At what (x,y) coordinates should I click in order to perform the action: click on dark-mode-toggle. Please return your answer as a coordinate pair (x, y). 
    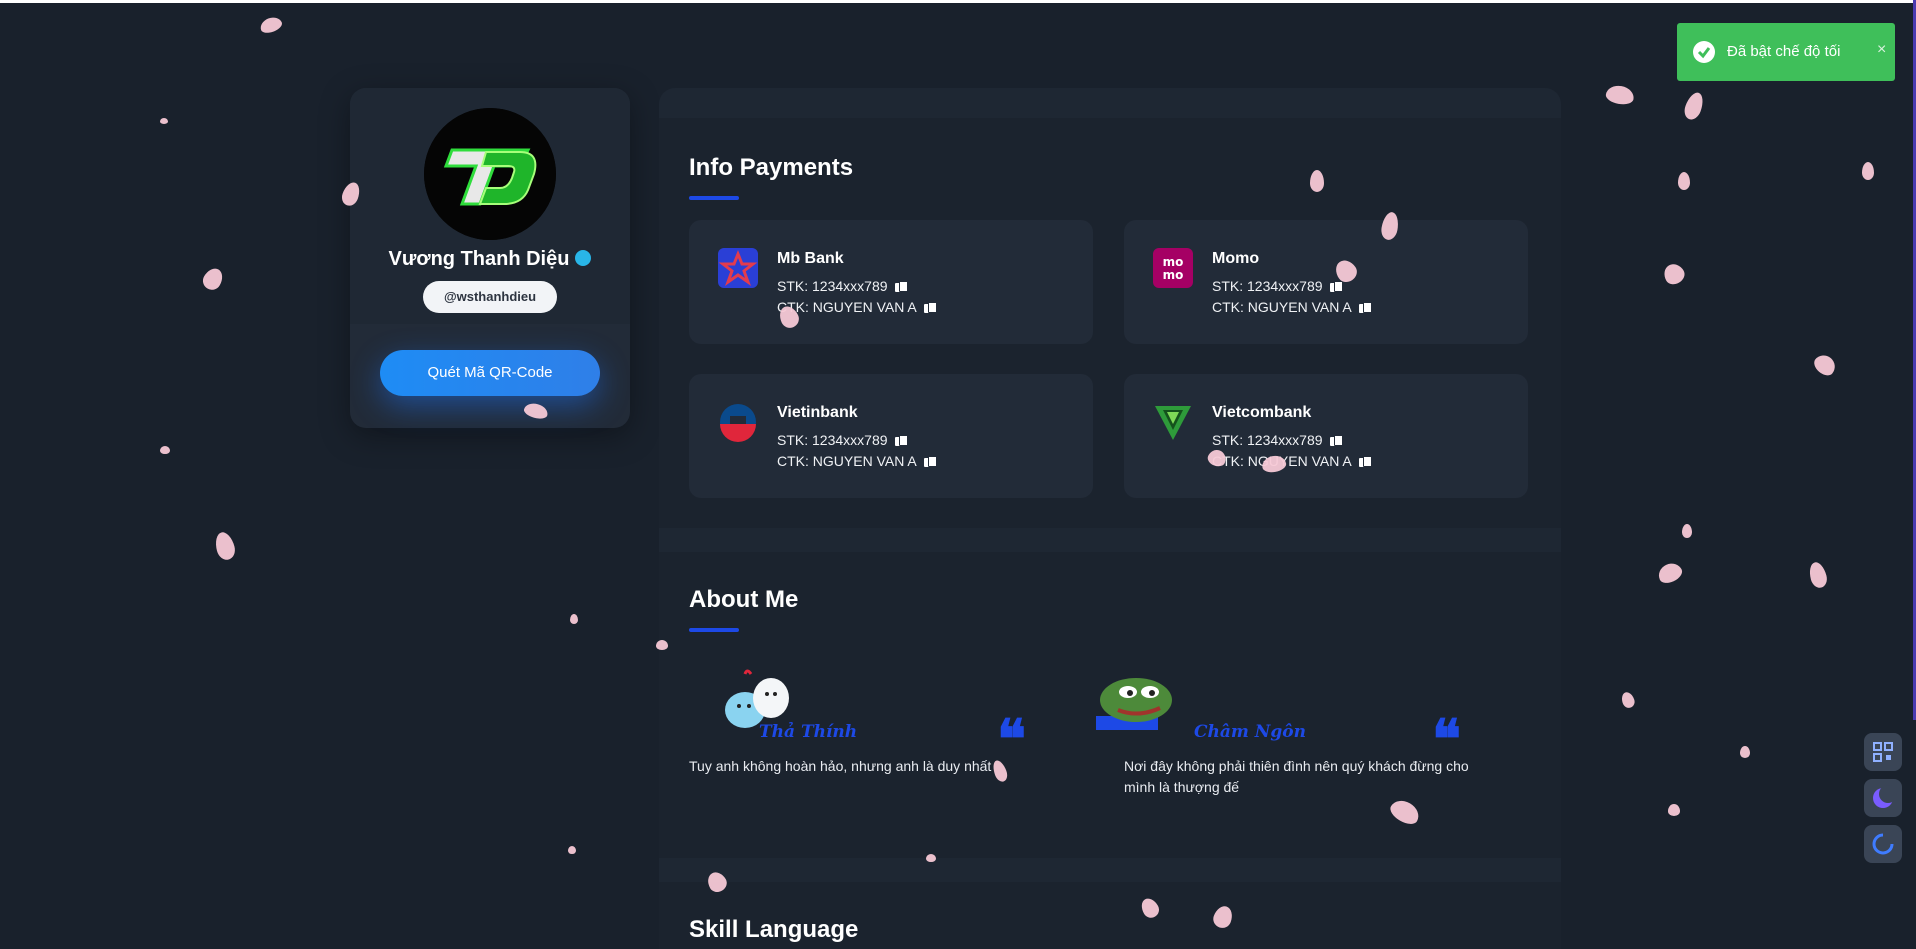
    Looking at the image, I should click on (1883, 798).